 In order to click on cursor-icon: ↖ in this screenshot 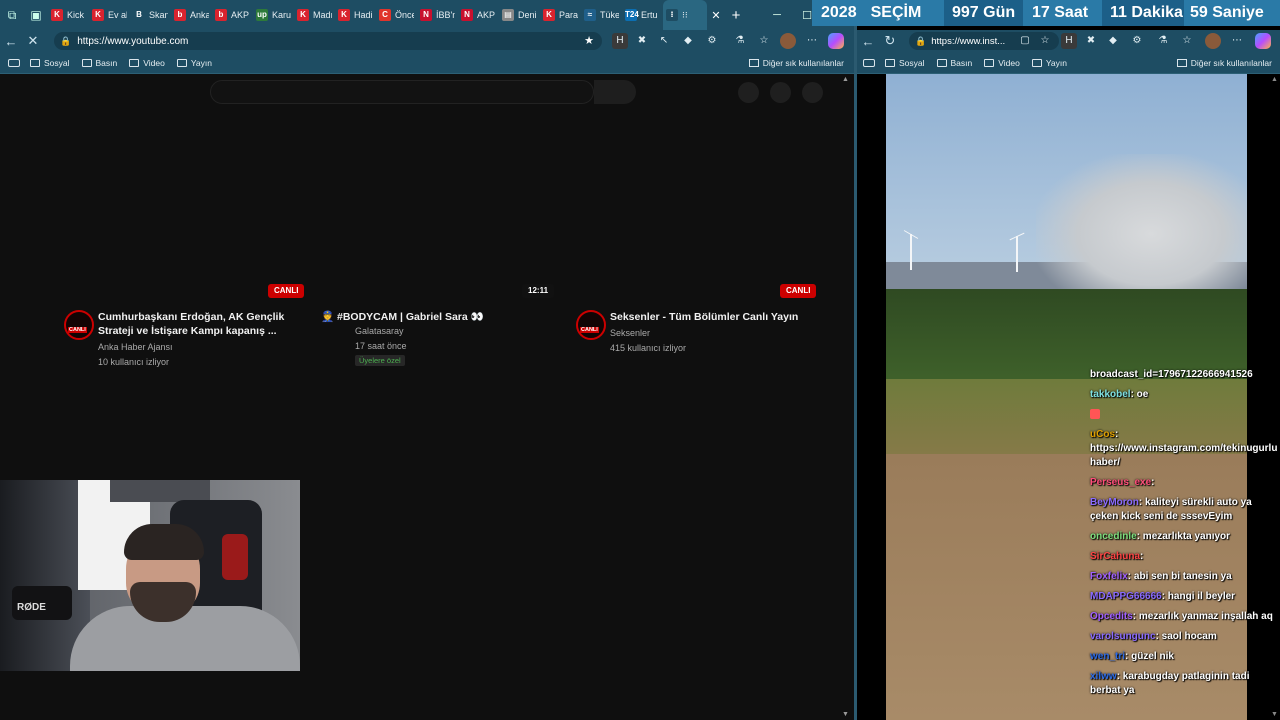, I will do `click(664, 40)`.